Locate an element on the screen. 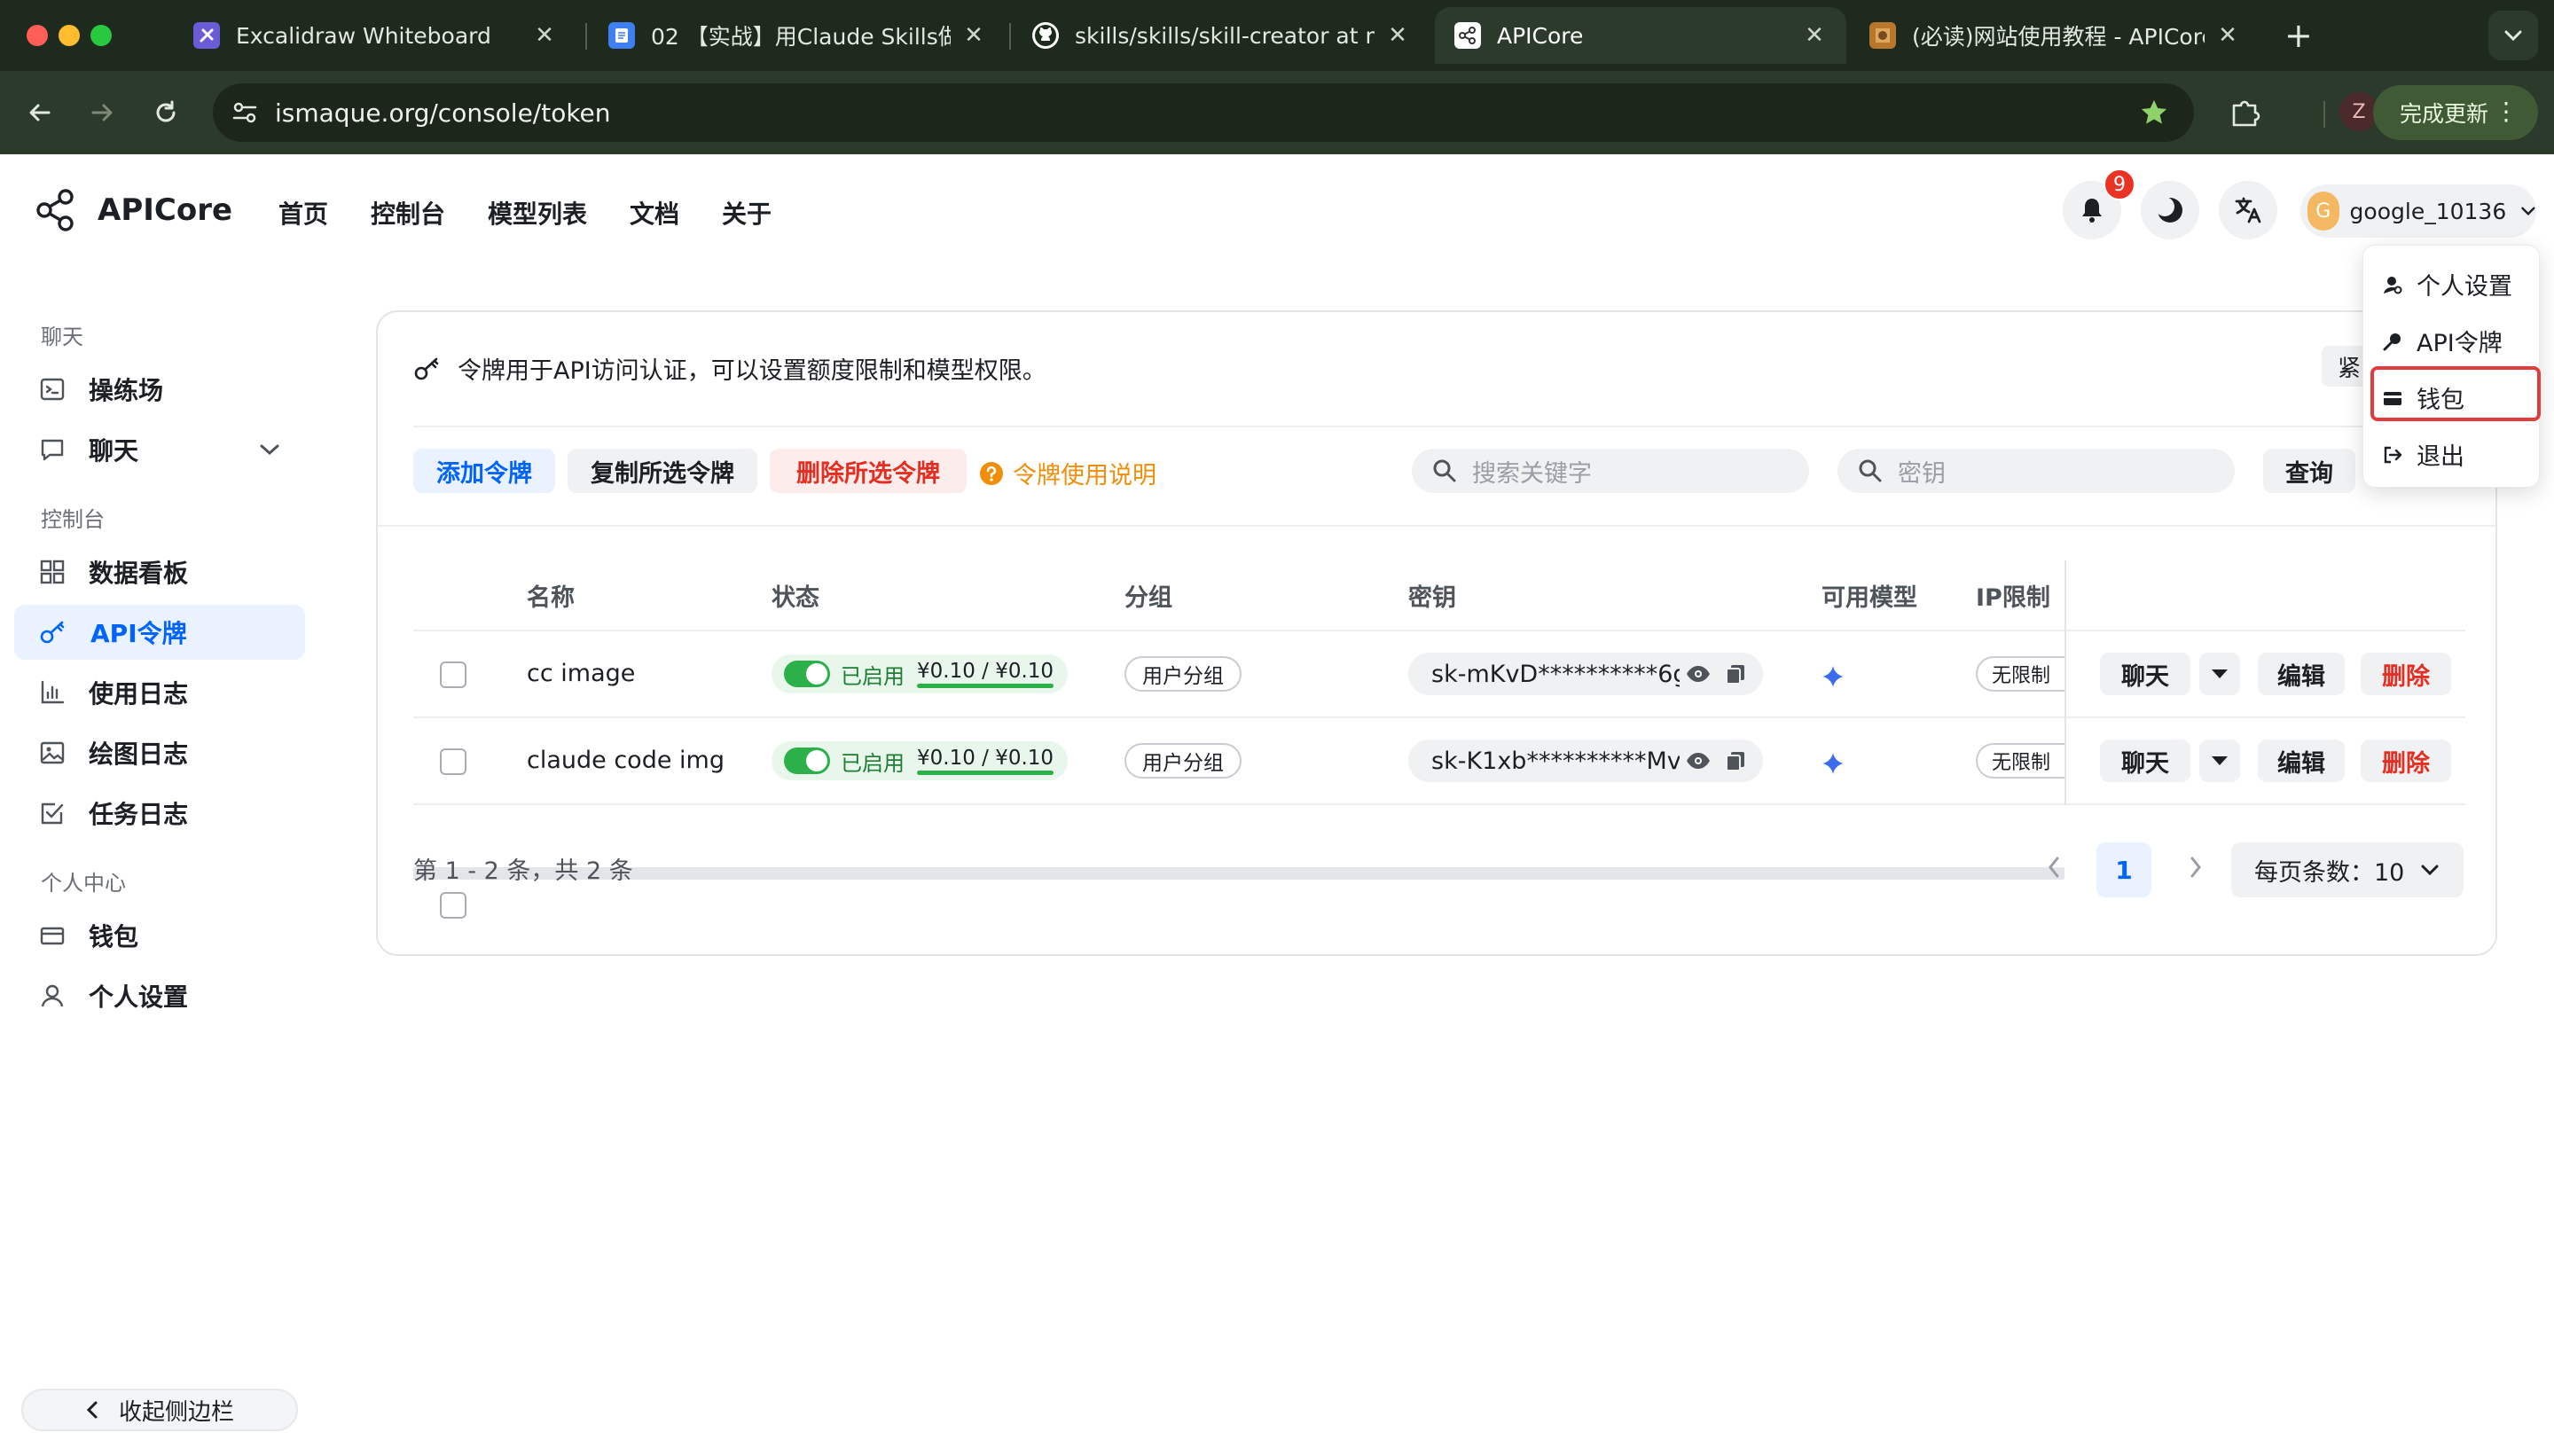 The image size is (2554, 1456). menu-item-logout: 退出 is located at coordinates (2423, 454).